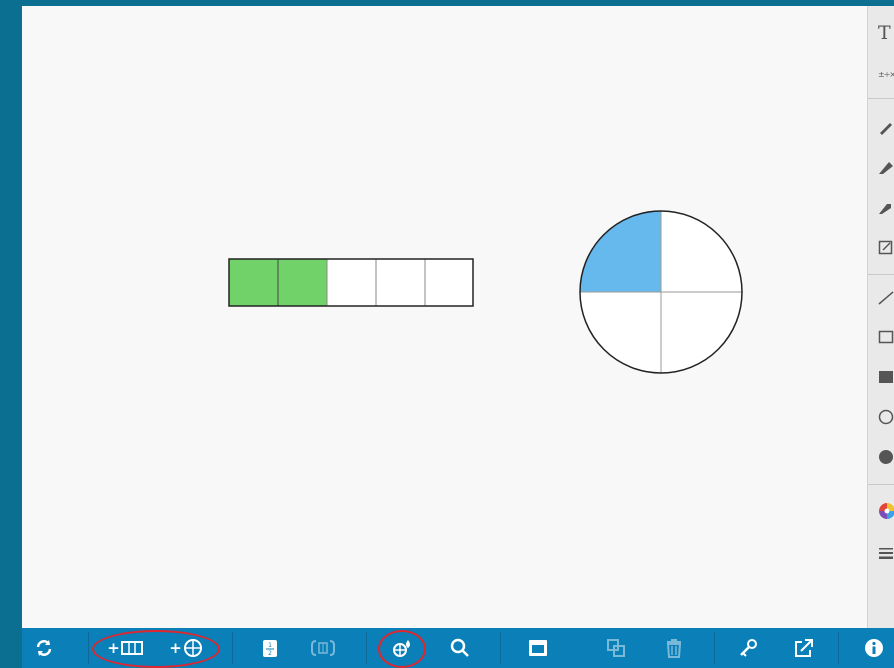 The height and width of the screenshot is (668, 894). I want to click on filled-circle-icon, so click(881, 457).